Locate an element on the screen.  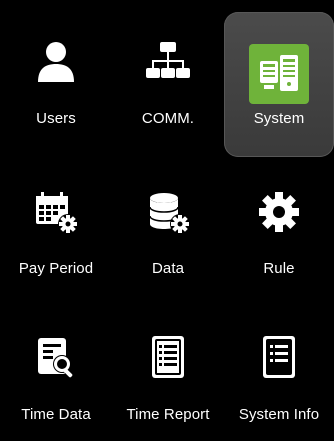
menu-item-rule: Rule is located at coordinates (279, 222).